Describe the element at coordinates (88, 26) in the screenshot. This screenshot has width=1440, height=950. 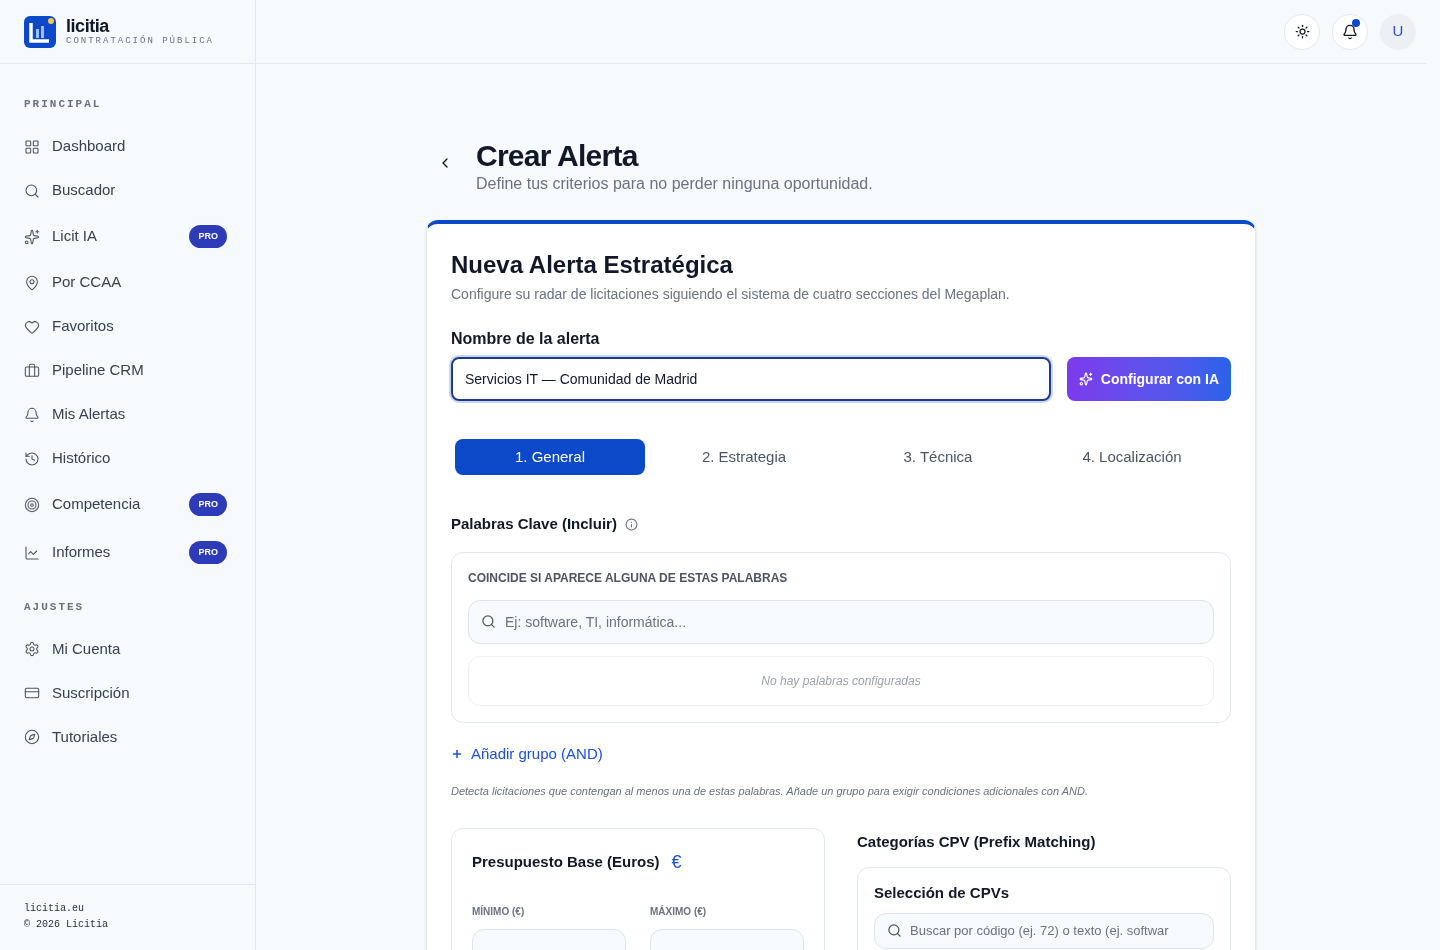
I see `brand-name: licitia` at that location.